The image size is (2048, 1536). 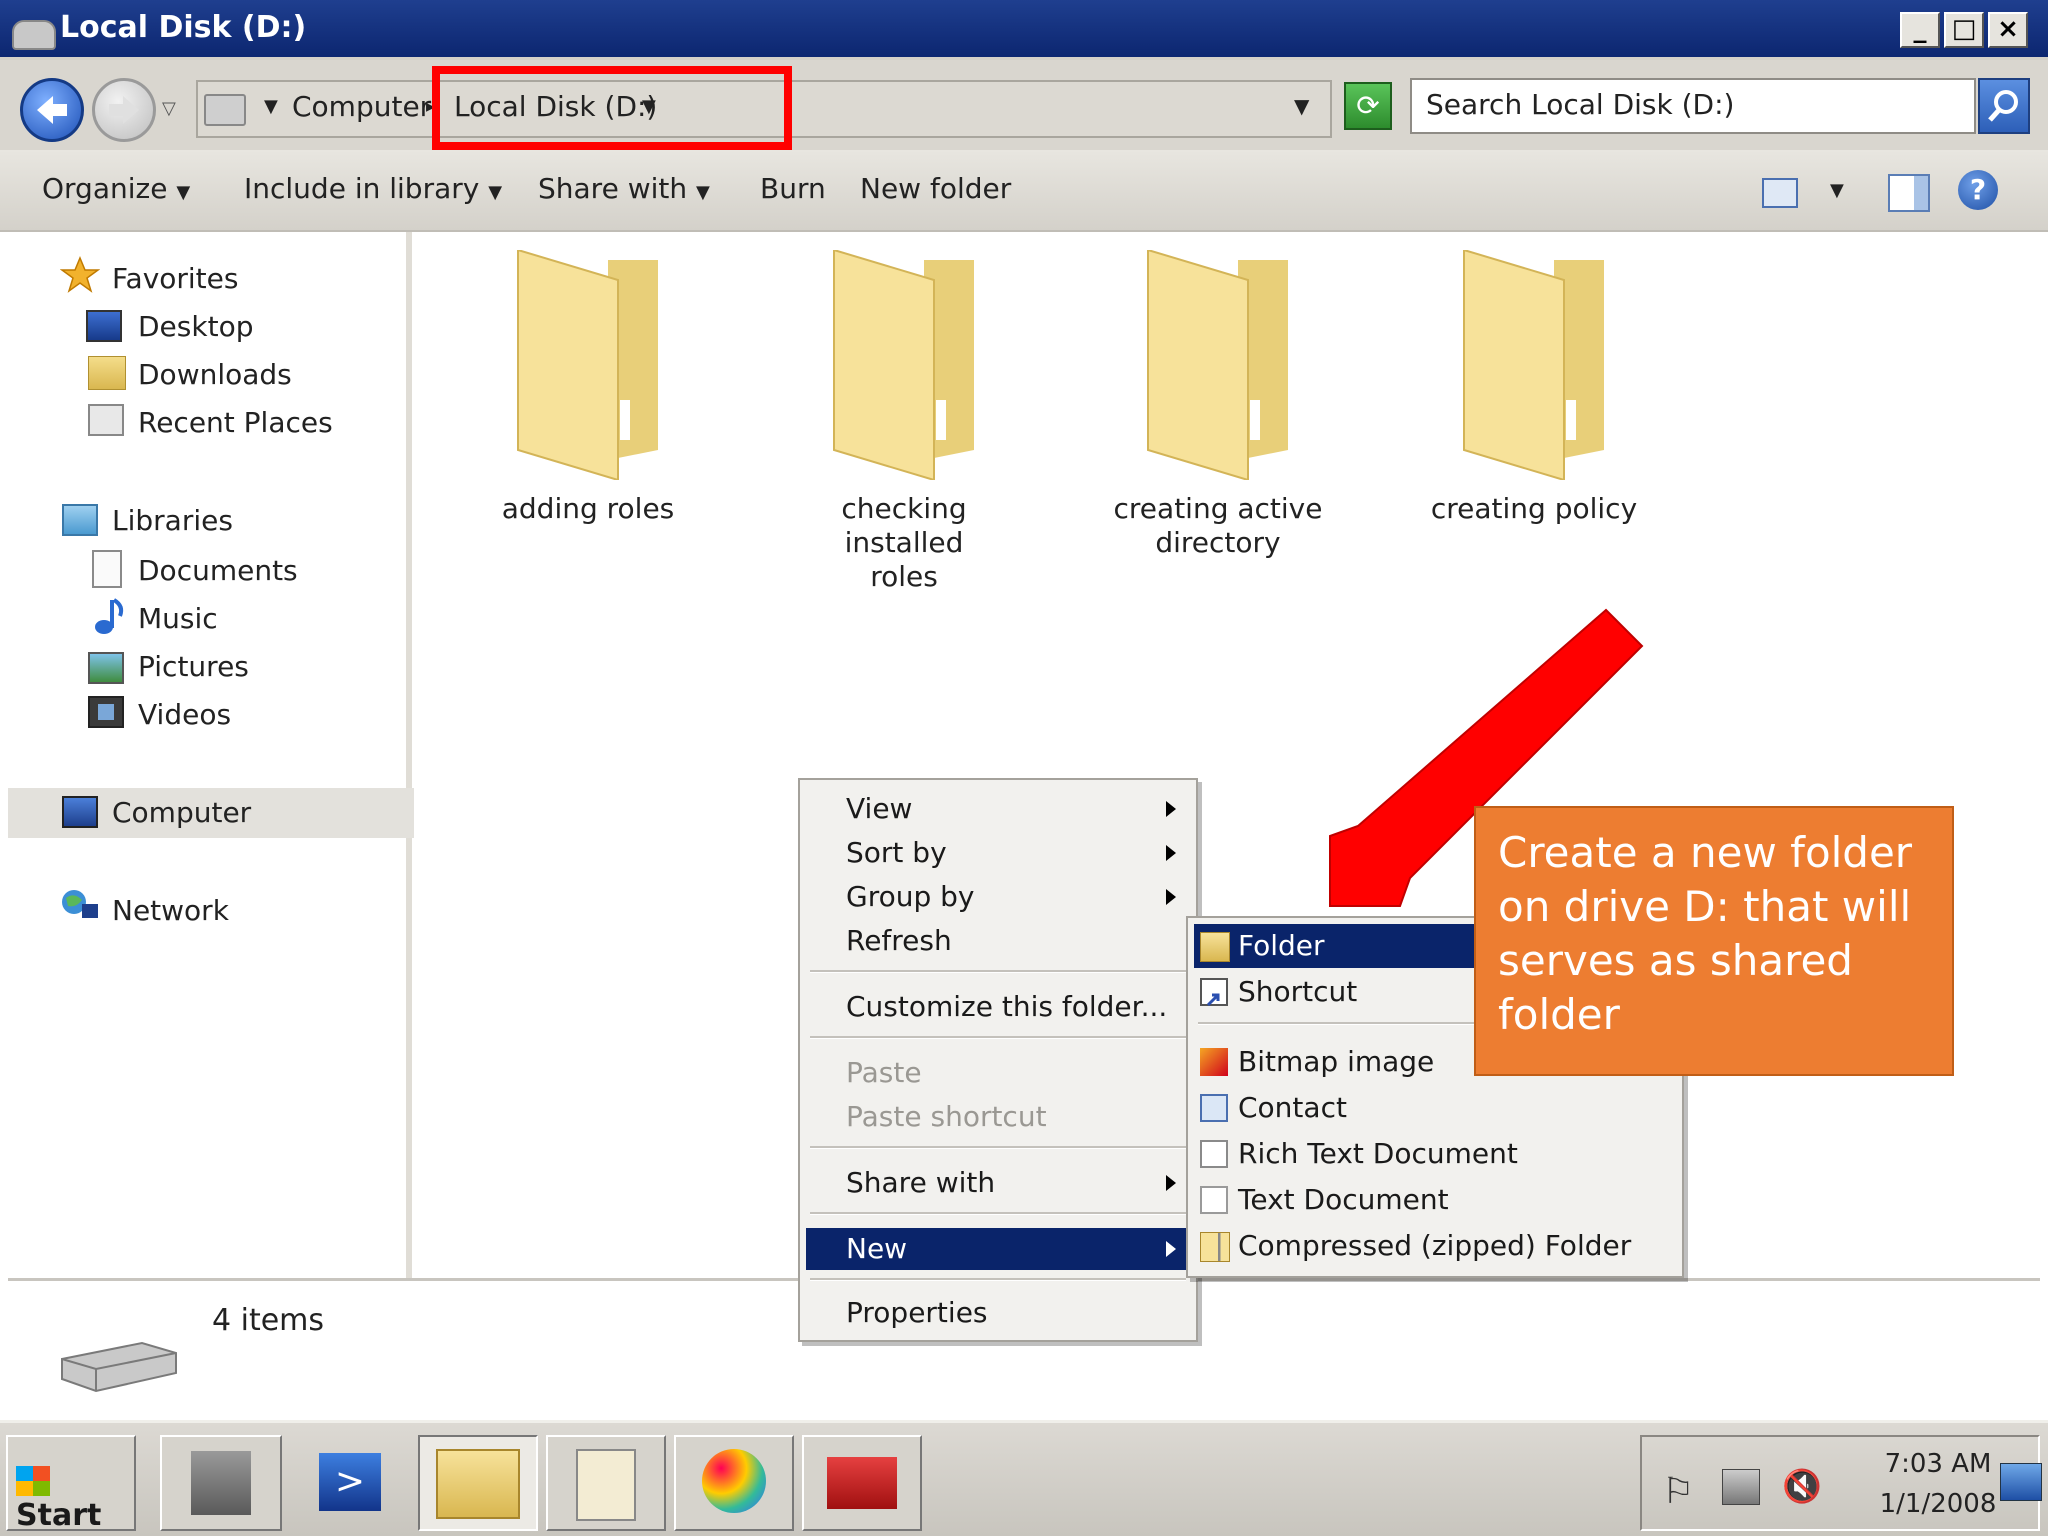 I want to click on submenu-item-zip: Compressed (zipped) Folder, so click(x=1435, y=1246).